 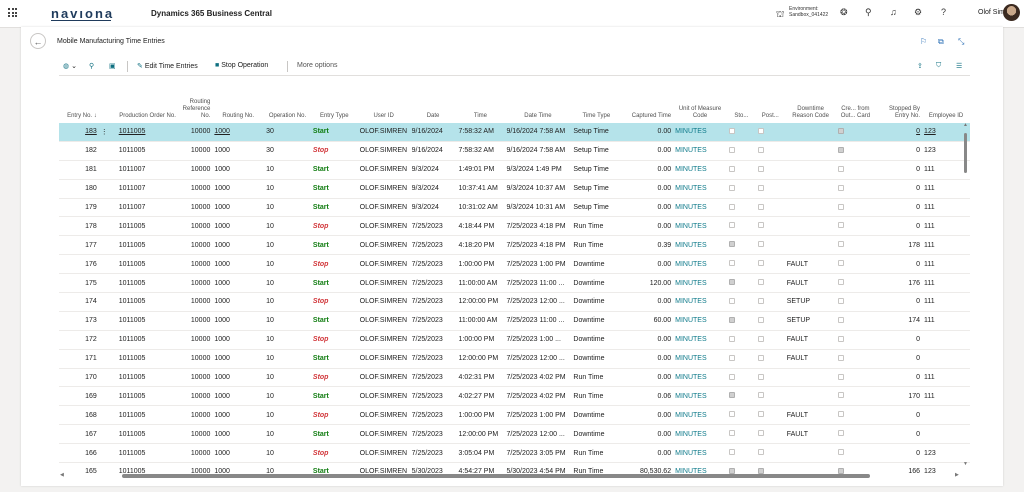 I want to click on cell-entry-no: 169, so click(x=79, y=396).